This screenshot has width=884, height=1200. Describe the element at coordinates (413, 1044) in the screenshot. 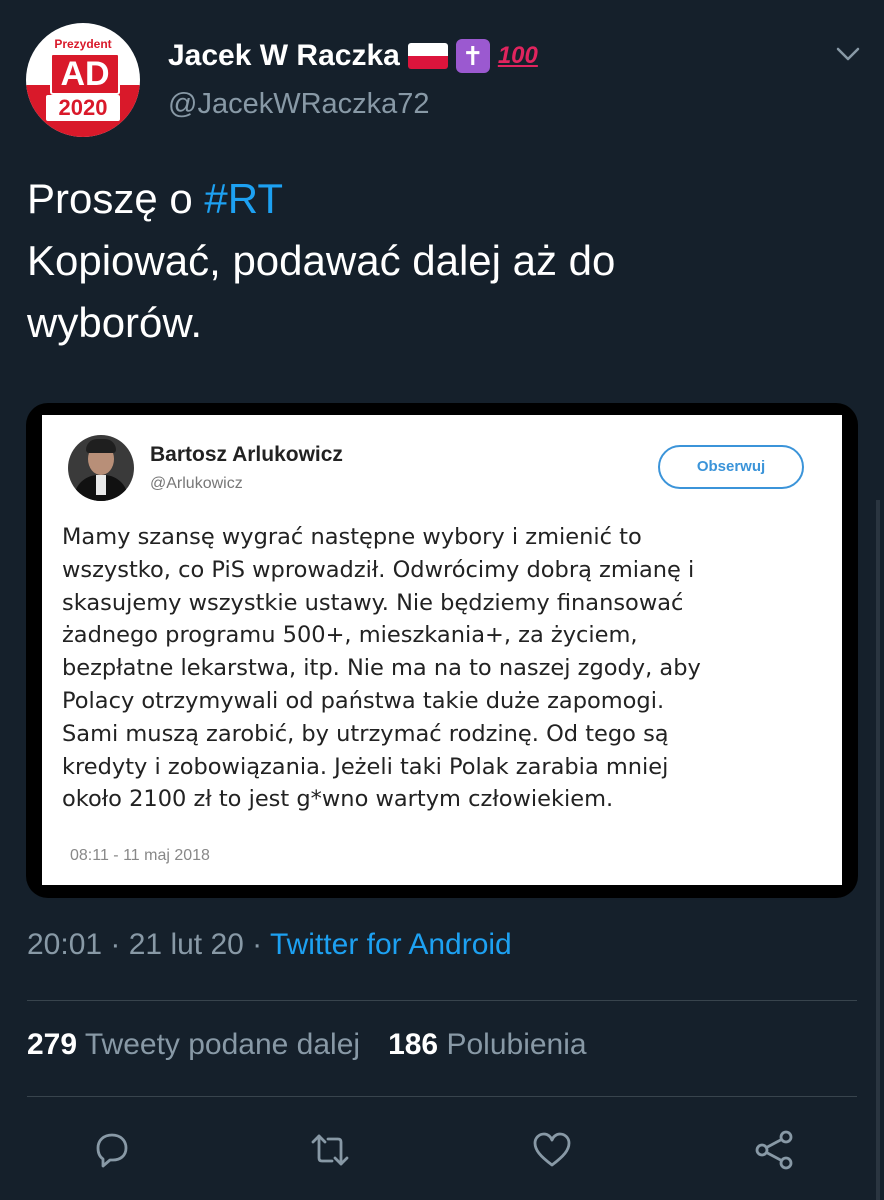

I see `likes-count: 186` at that location.